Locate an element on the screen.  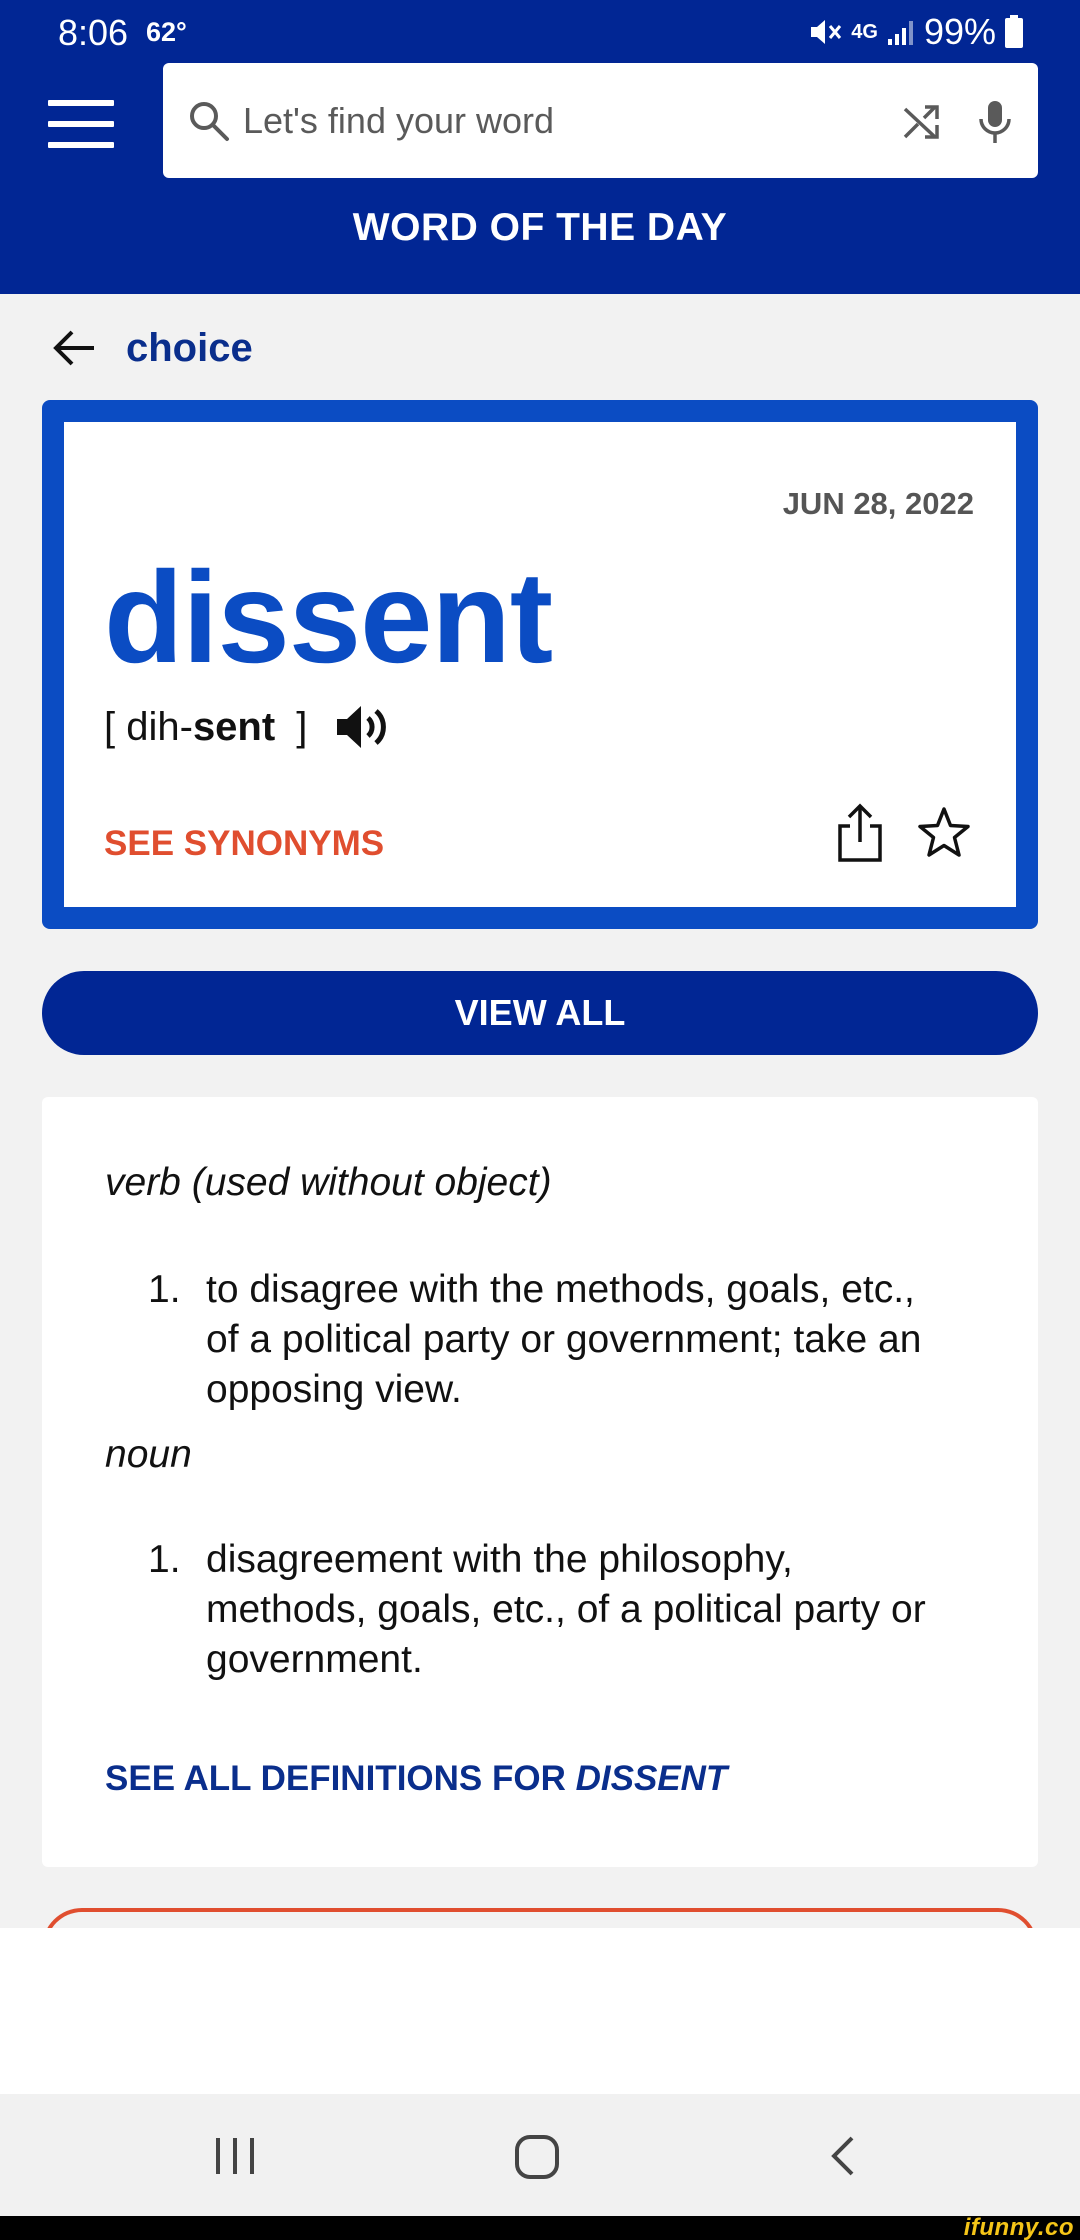
microphone-icon is located at coordinates (995, 122).